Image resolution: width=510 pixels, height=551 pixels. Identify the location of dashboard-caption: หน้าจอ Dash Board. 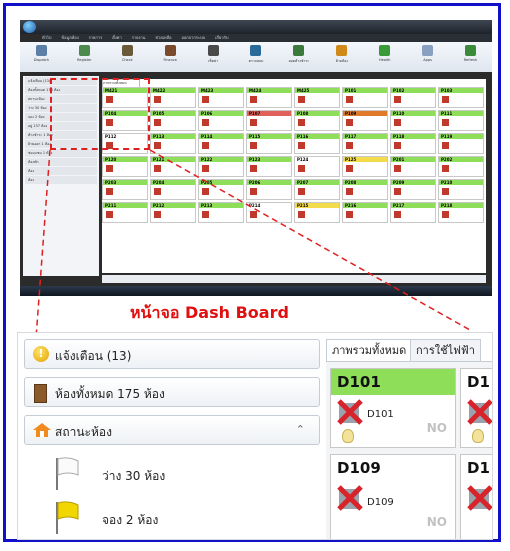
(209, 312).